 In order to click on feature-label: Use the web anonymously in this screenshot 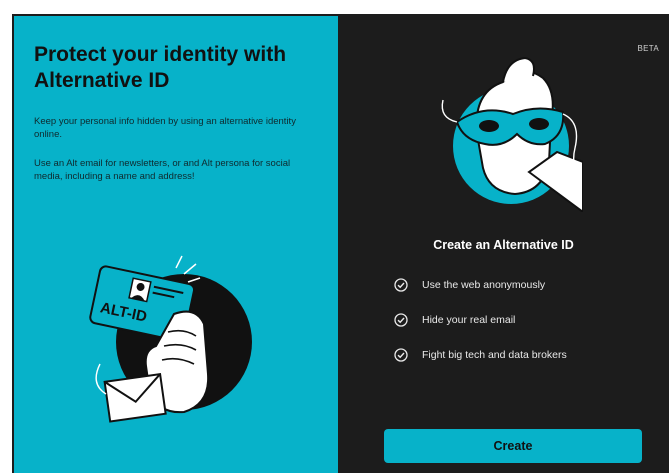, I will do `click(484, 285)`.